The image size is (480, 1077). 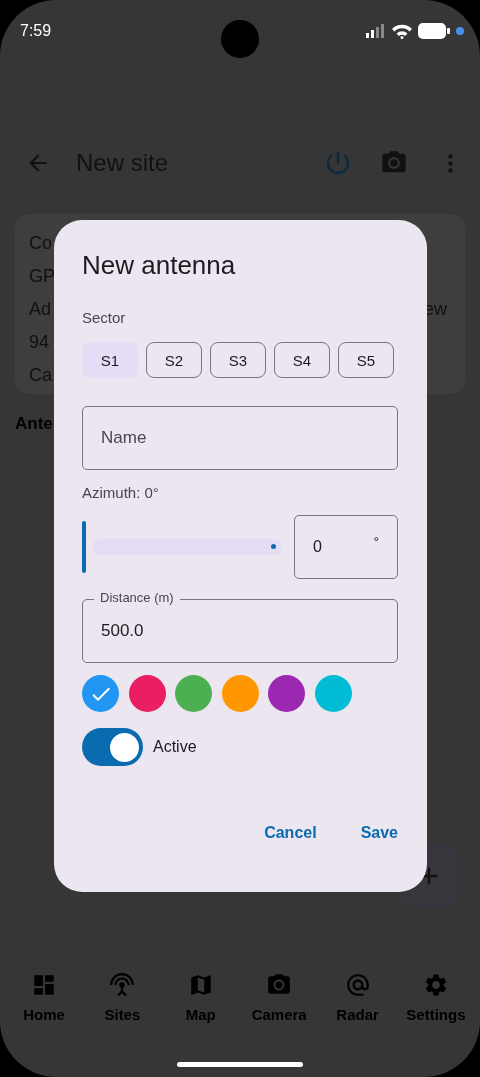 What do you see at coordinates (174, 360) in the screenshot?
I see `sector-chip: S2` at bounding box center [174, 360].